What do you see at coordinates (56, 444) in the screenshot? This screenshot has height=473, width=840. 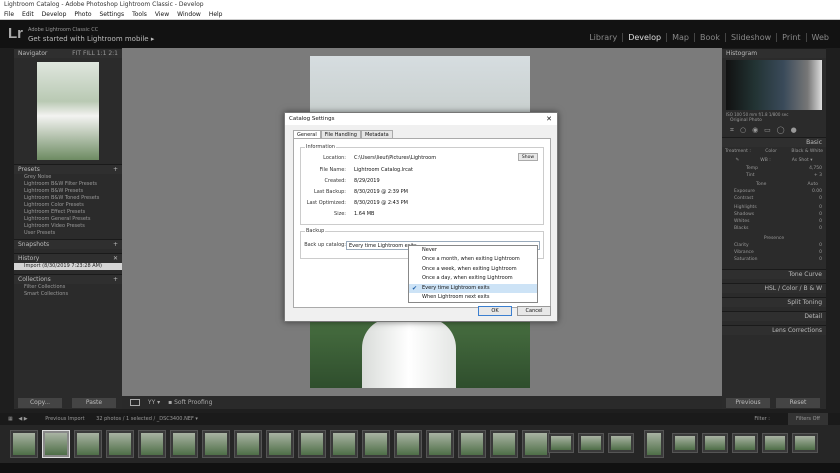 I see `filmstrip-thumbnail-selected` at bounding box center [56, 444].